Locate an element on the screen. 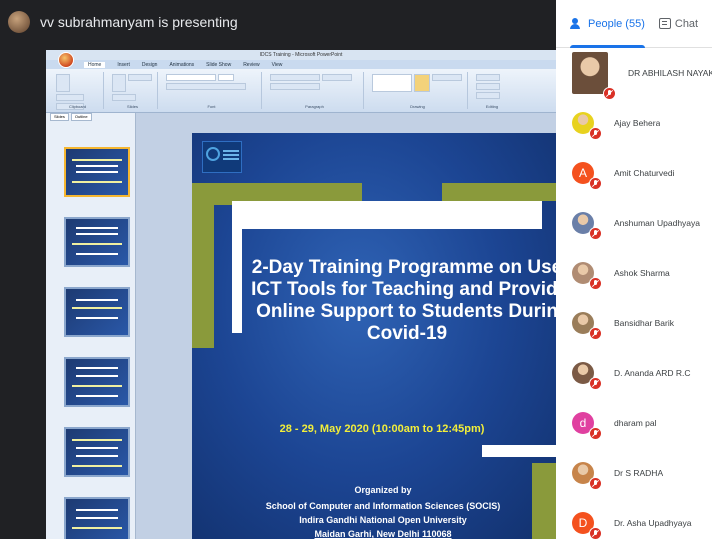 This screenshot has width=712, height=539. replace-button is located at coordinates (488, 86).